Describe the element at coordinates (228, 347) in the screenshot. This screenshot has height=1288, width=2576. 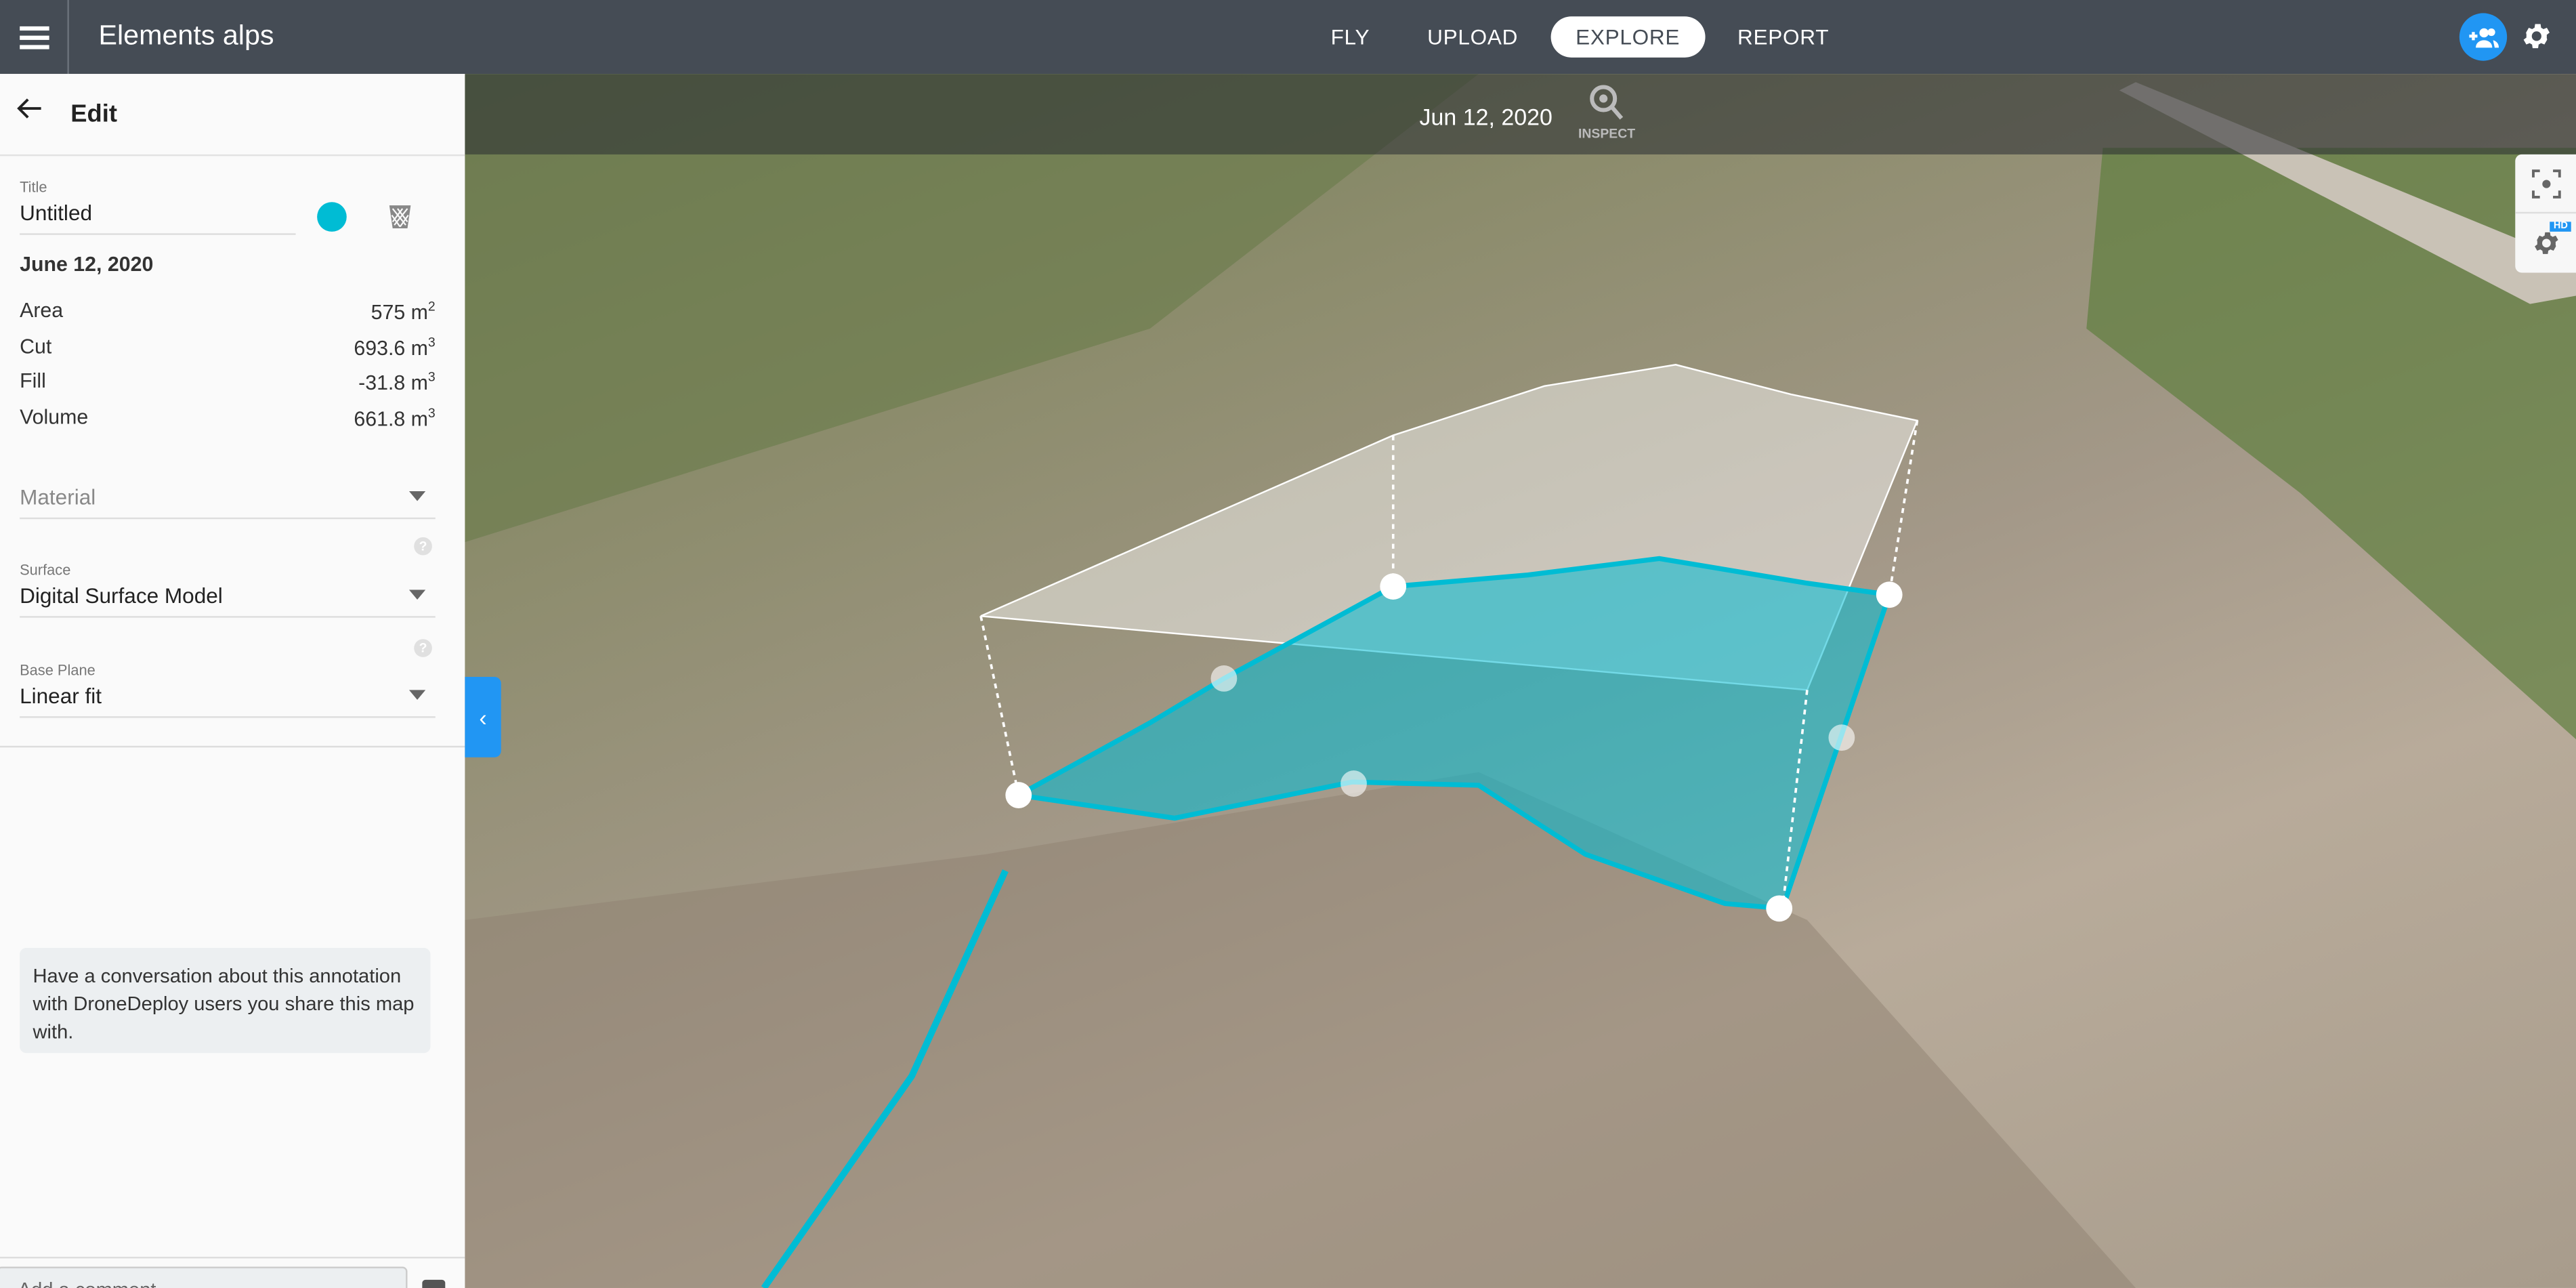
I see `stat-cut: Cut 693.6 m3` at that location.